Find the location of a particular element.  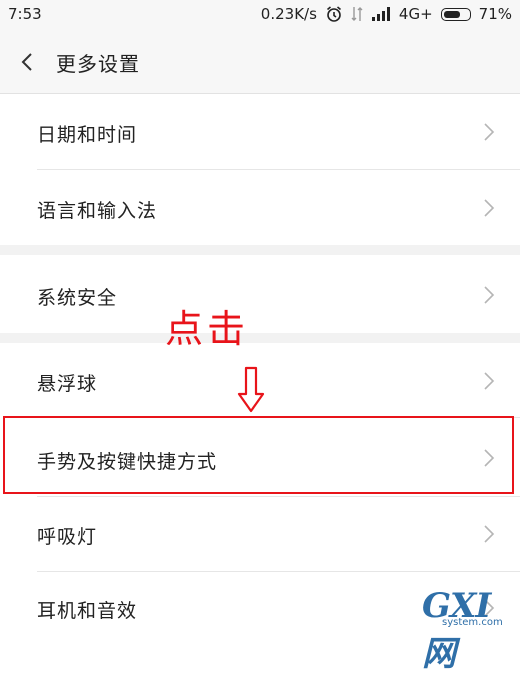

watermark-logo: GXI网 system.com is located at coordinates (470, 630).